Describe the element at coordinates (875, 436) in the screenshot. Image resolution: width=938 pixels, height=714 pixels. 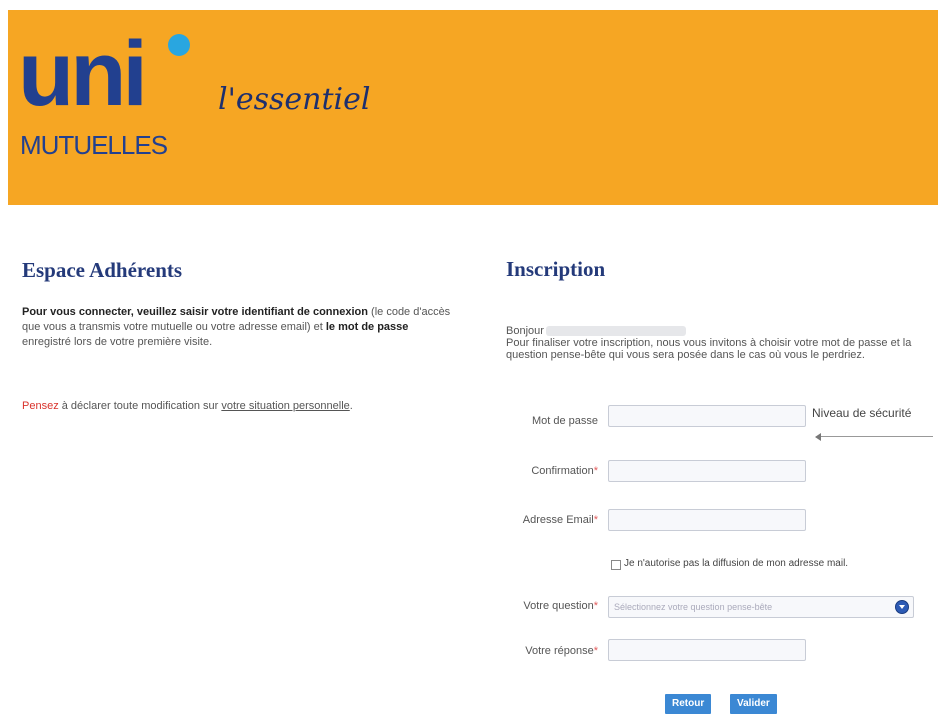
I see `security-level-meter` at that location.